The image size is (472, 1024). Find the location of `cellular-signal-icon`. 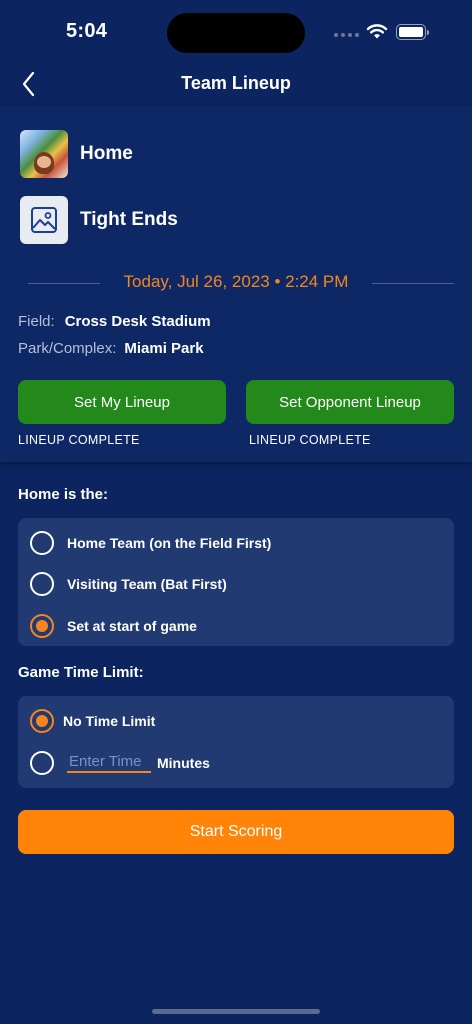

cellular-signal-icon is located at coordinates (346, 35).